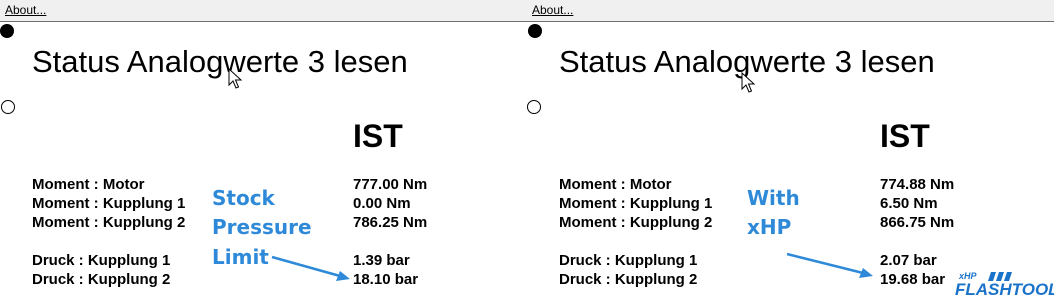 The width and height of the screenshot is (1056, 303). Describe the element at coordinates (1004, 289) in the screenshot. I see `logo-brand-text: FLASHTOOL` at that location.